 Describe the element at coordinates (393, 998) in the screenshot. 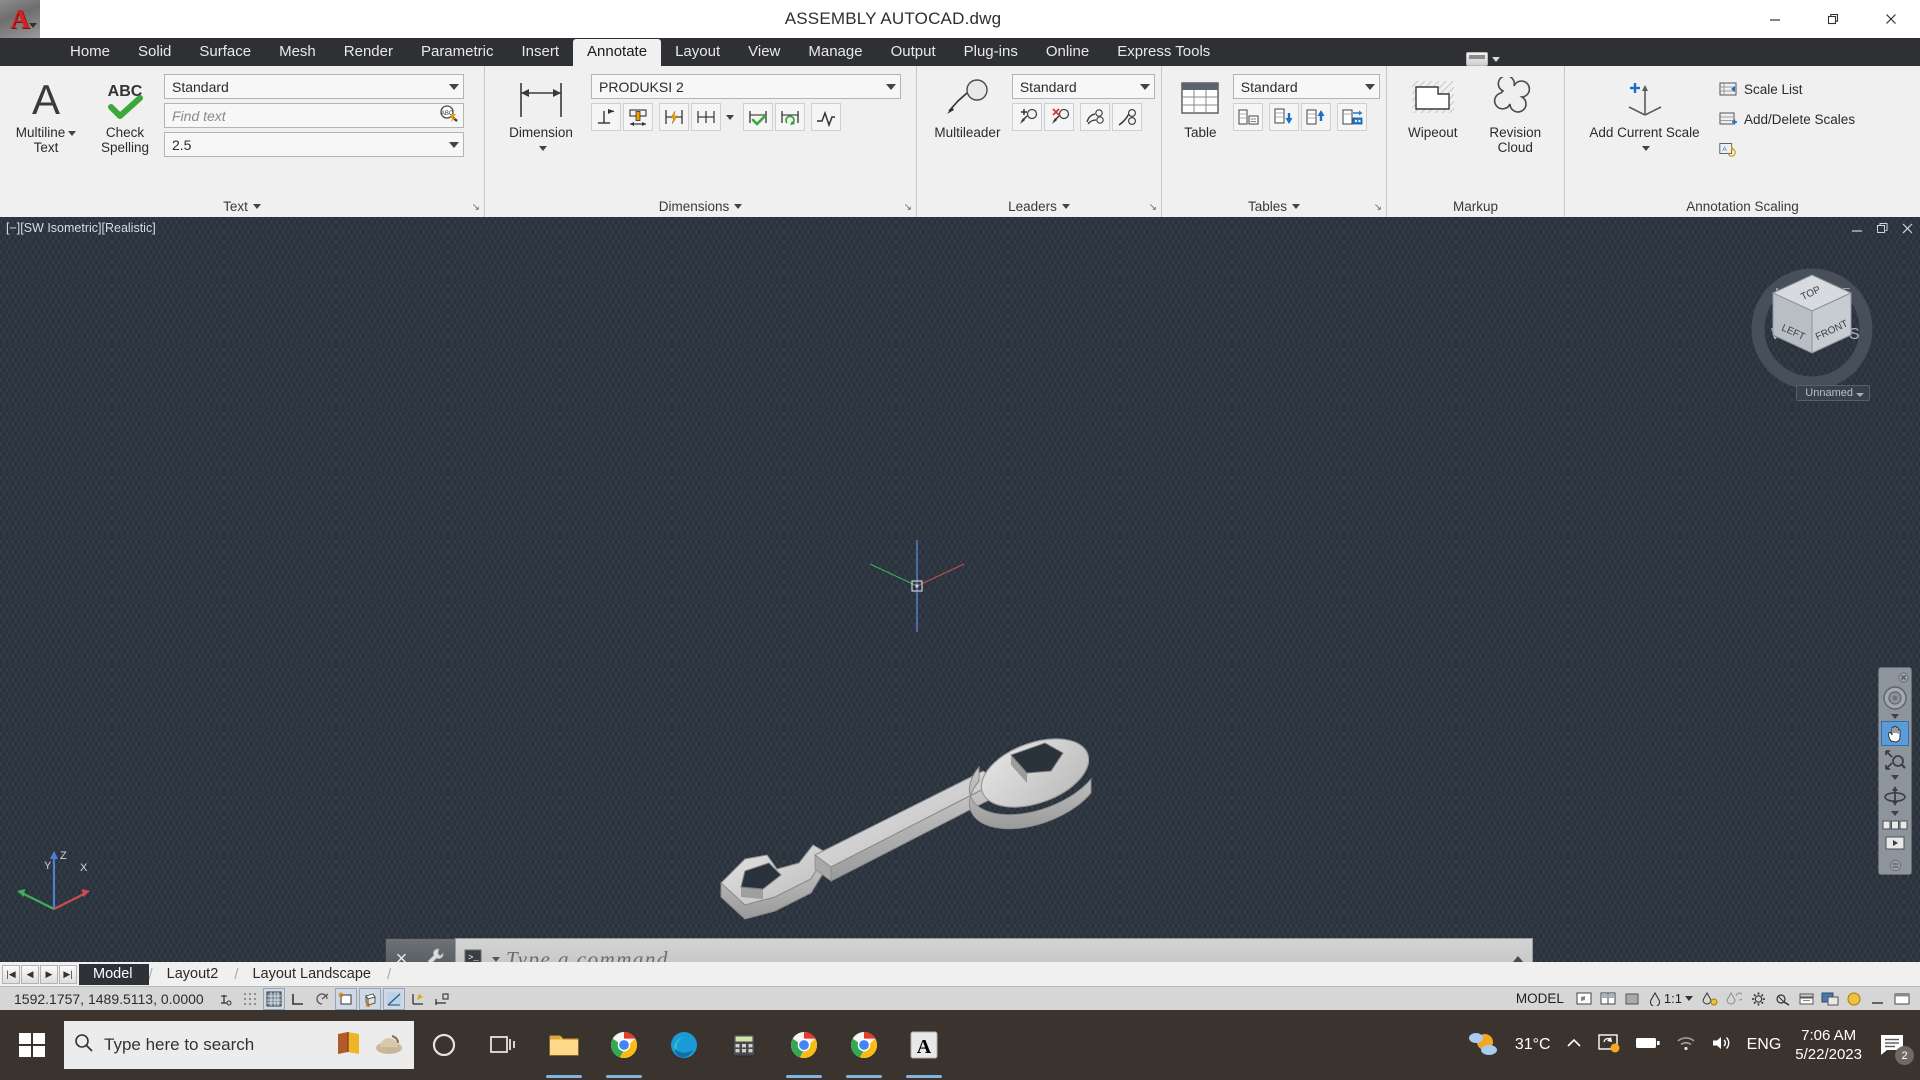

I see `object-snap-tracking-toggle` at that location.